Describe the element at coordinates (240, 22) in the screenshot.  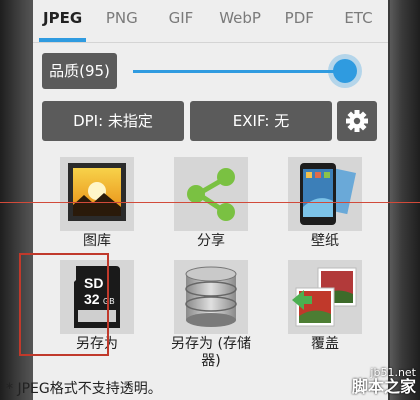
I see `tab-webp: WebP` at that location.